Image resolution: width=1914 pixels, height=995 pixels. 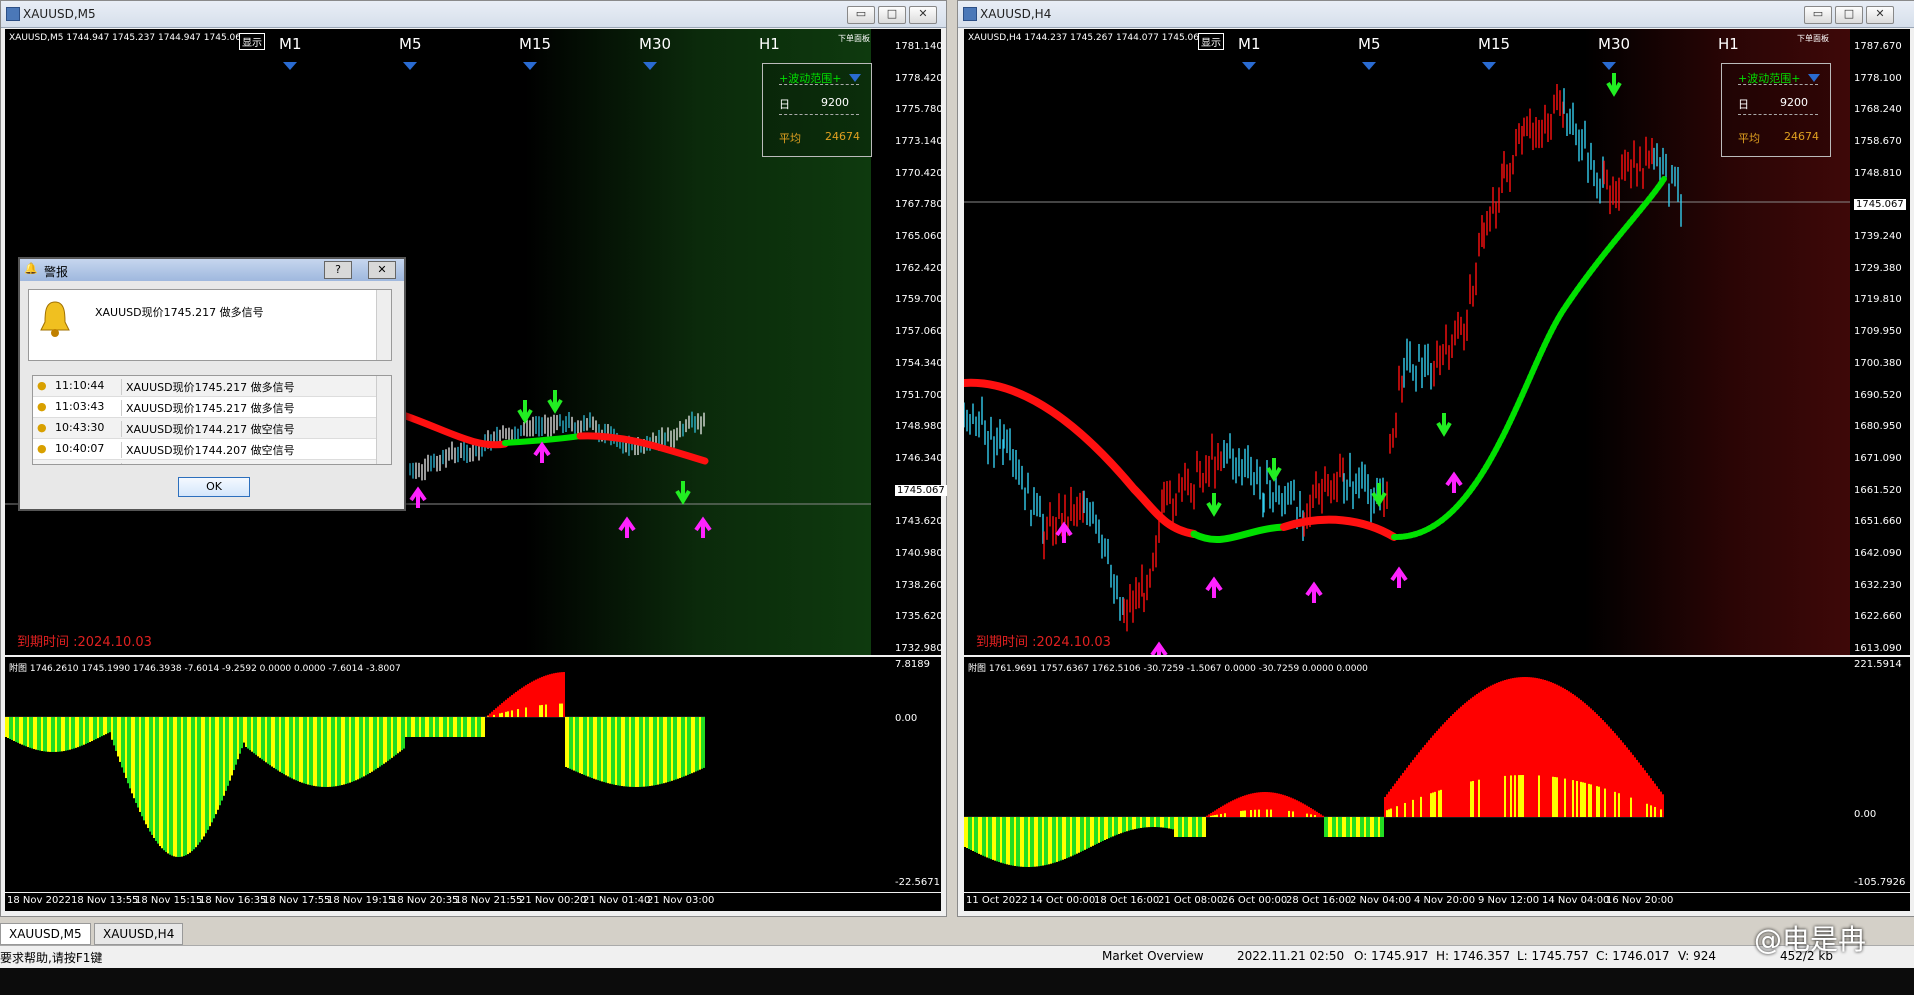 I want to click on tab-xauusd-m5: XAUUSD,M5, so click(x=45, y=934).